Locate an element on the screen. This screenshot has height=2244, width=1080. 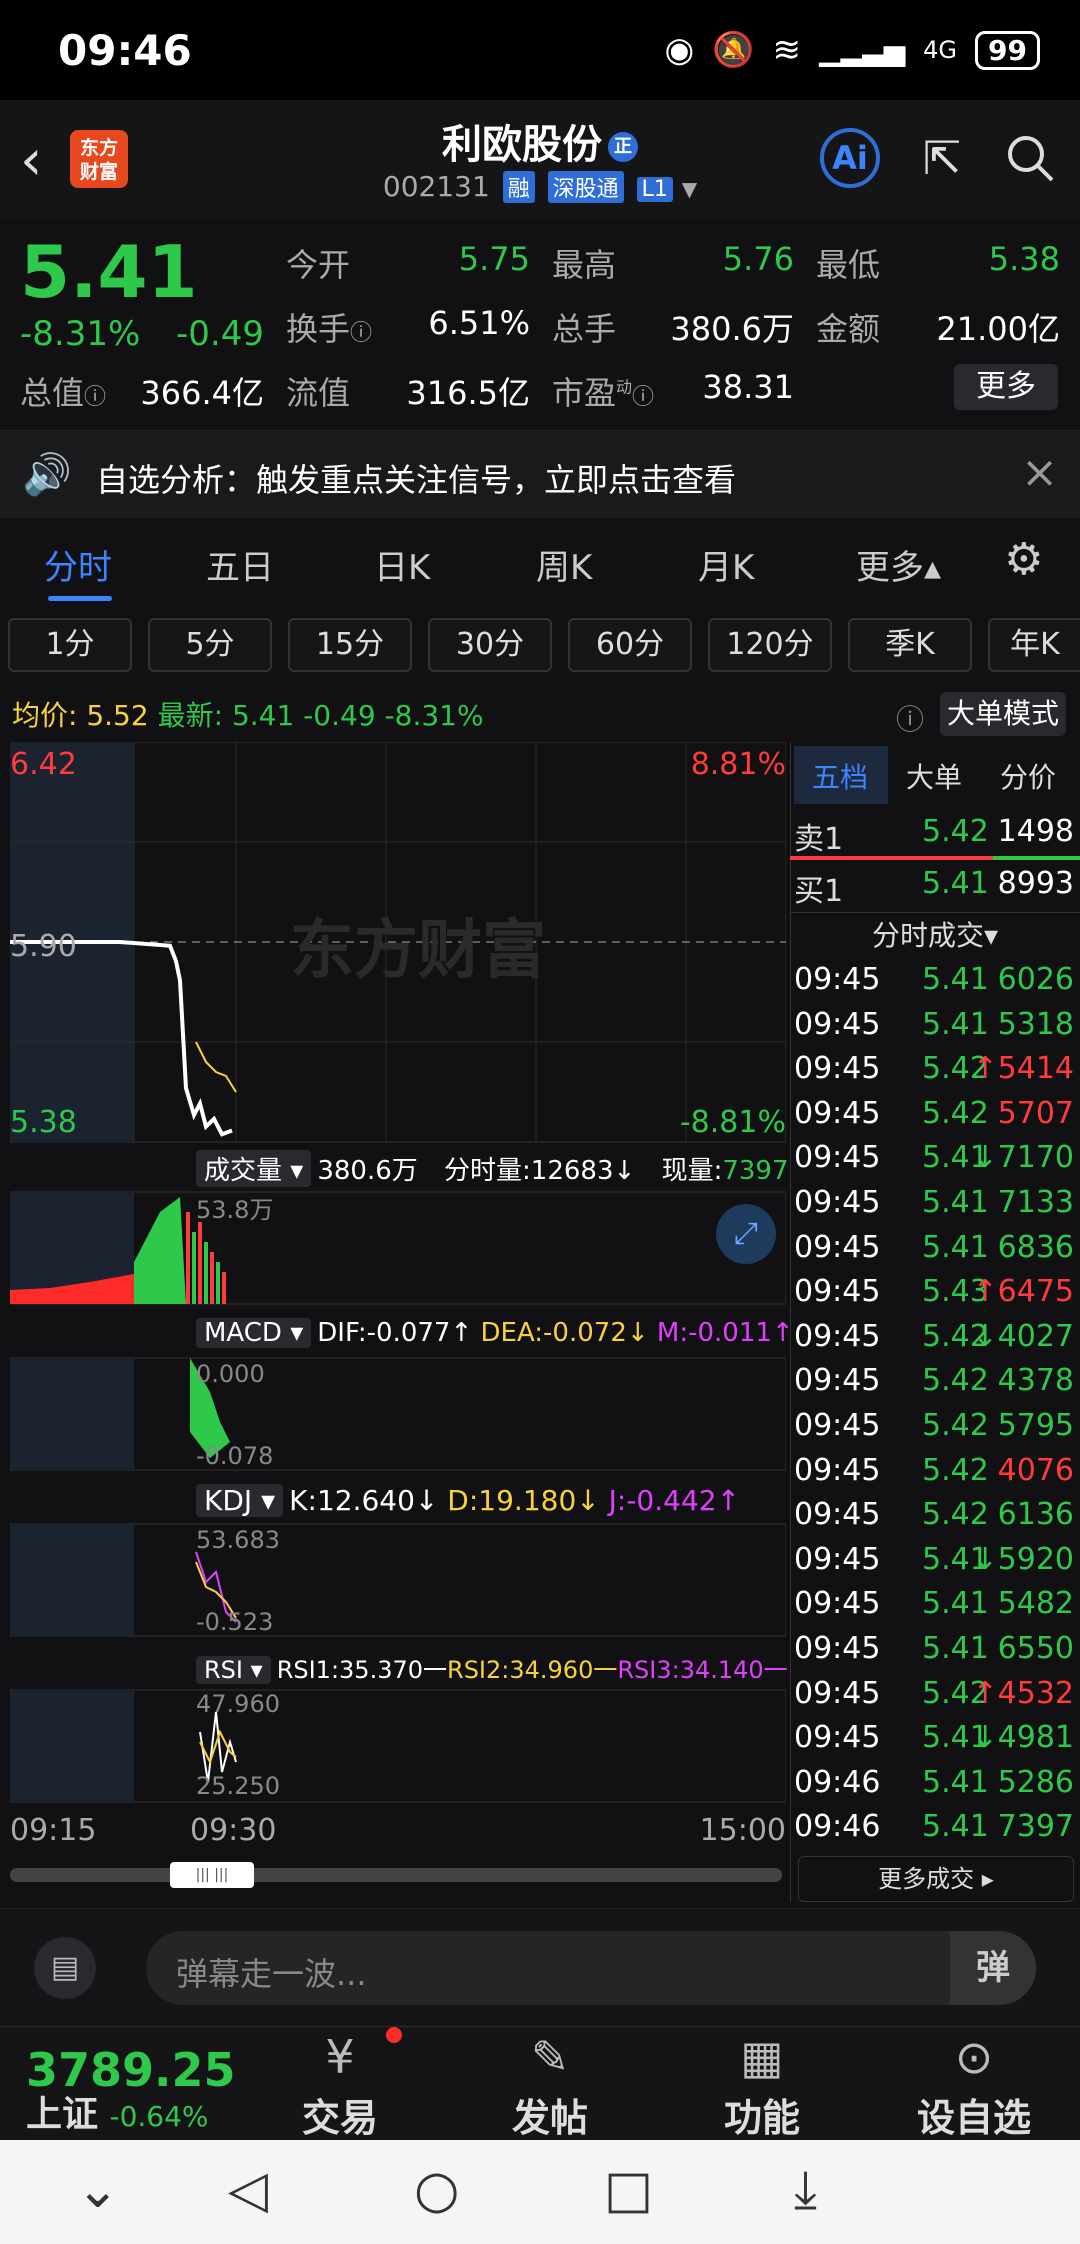
mktcap-label: 总值ⓘ is located at coordinates (63, 391).